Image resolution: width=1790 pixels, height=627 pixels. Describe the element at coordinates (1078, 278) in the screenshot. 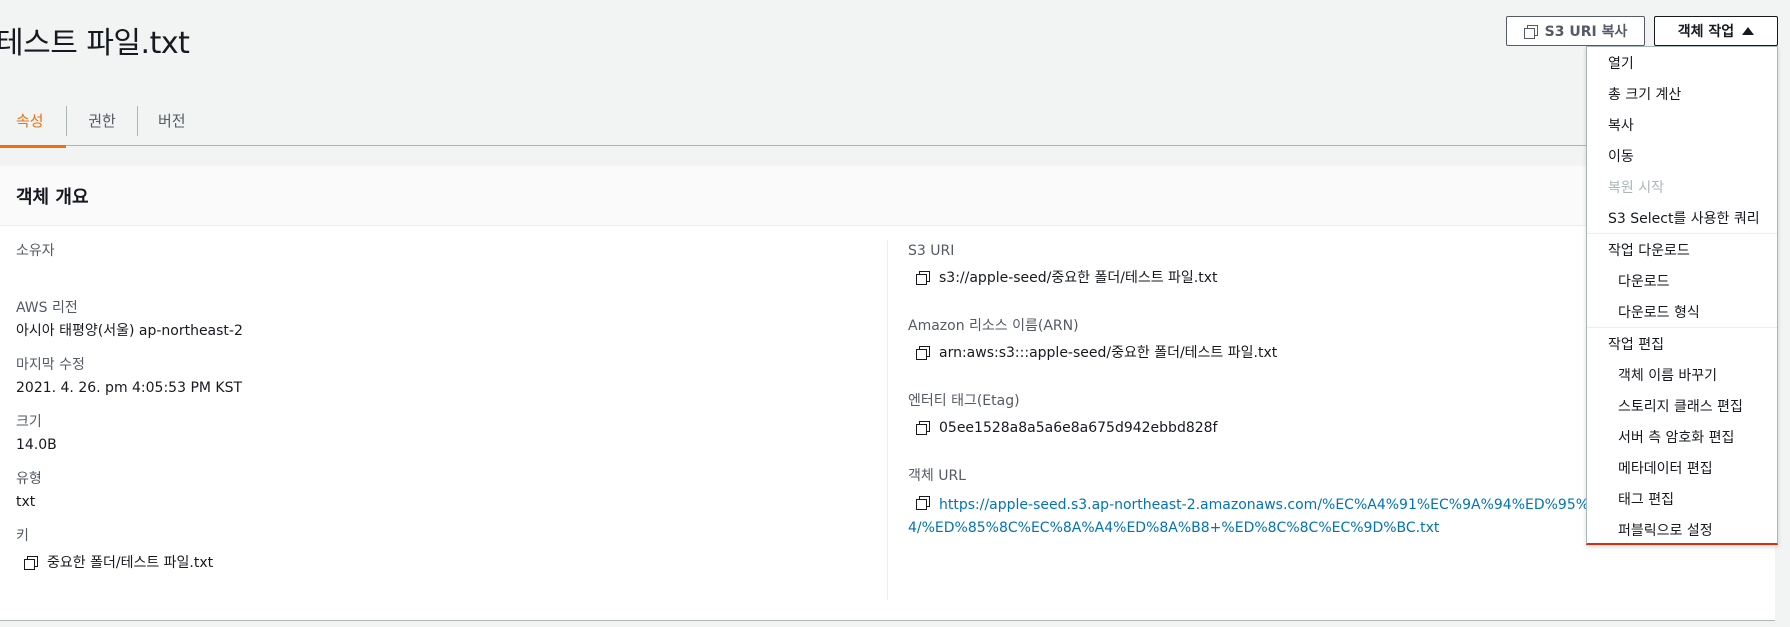

I see `s3-uri-value: s3://apple-seed/중요한 폴더/테스트 파일.txt` at that location.